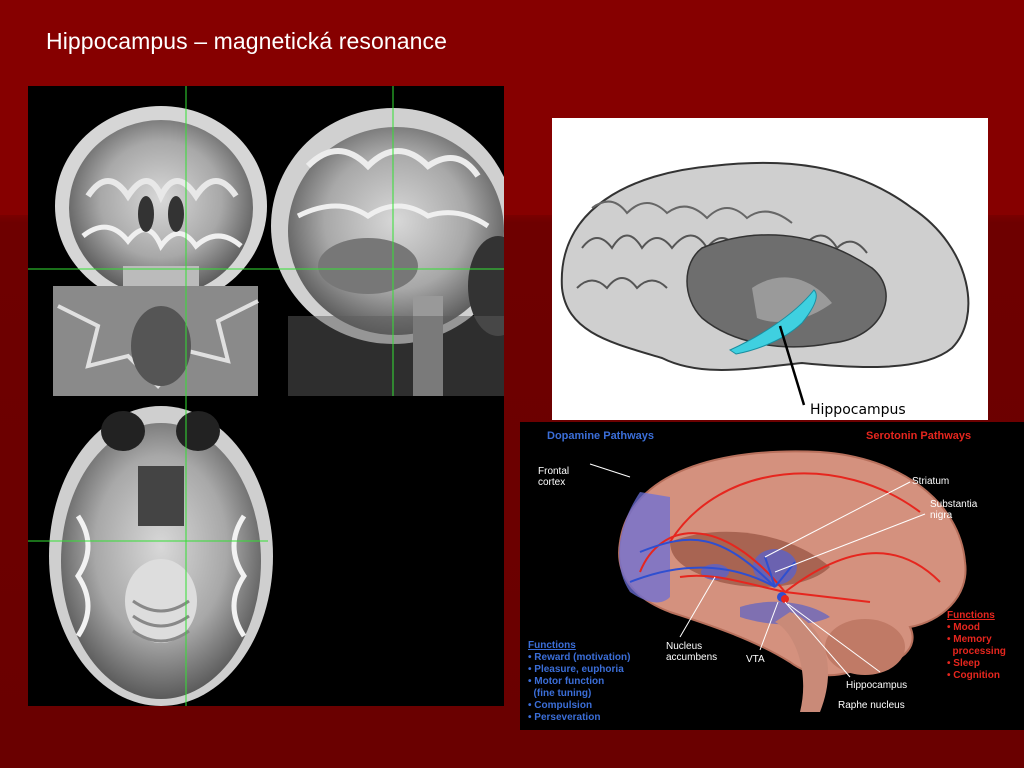 The image size is (1024, 768). What do you see at coordinates (877, 685) in the screenshot?
I see `hippocampus-pathway-label: Hippocampus` at bounding box center [877, 685].